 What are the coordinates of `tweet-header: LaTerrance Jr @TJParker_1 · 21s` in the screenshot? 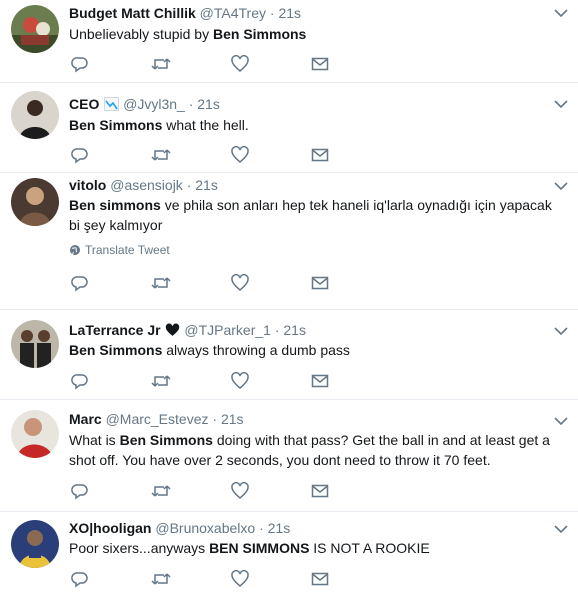 It's located at (187, 330).